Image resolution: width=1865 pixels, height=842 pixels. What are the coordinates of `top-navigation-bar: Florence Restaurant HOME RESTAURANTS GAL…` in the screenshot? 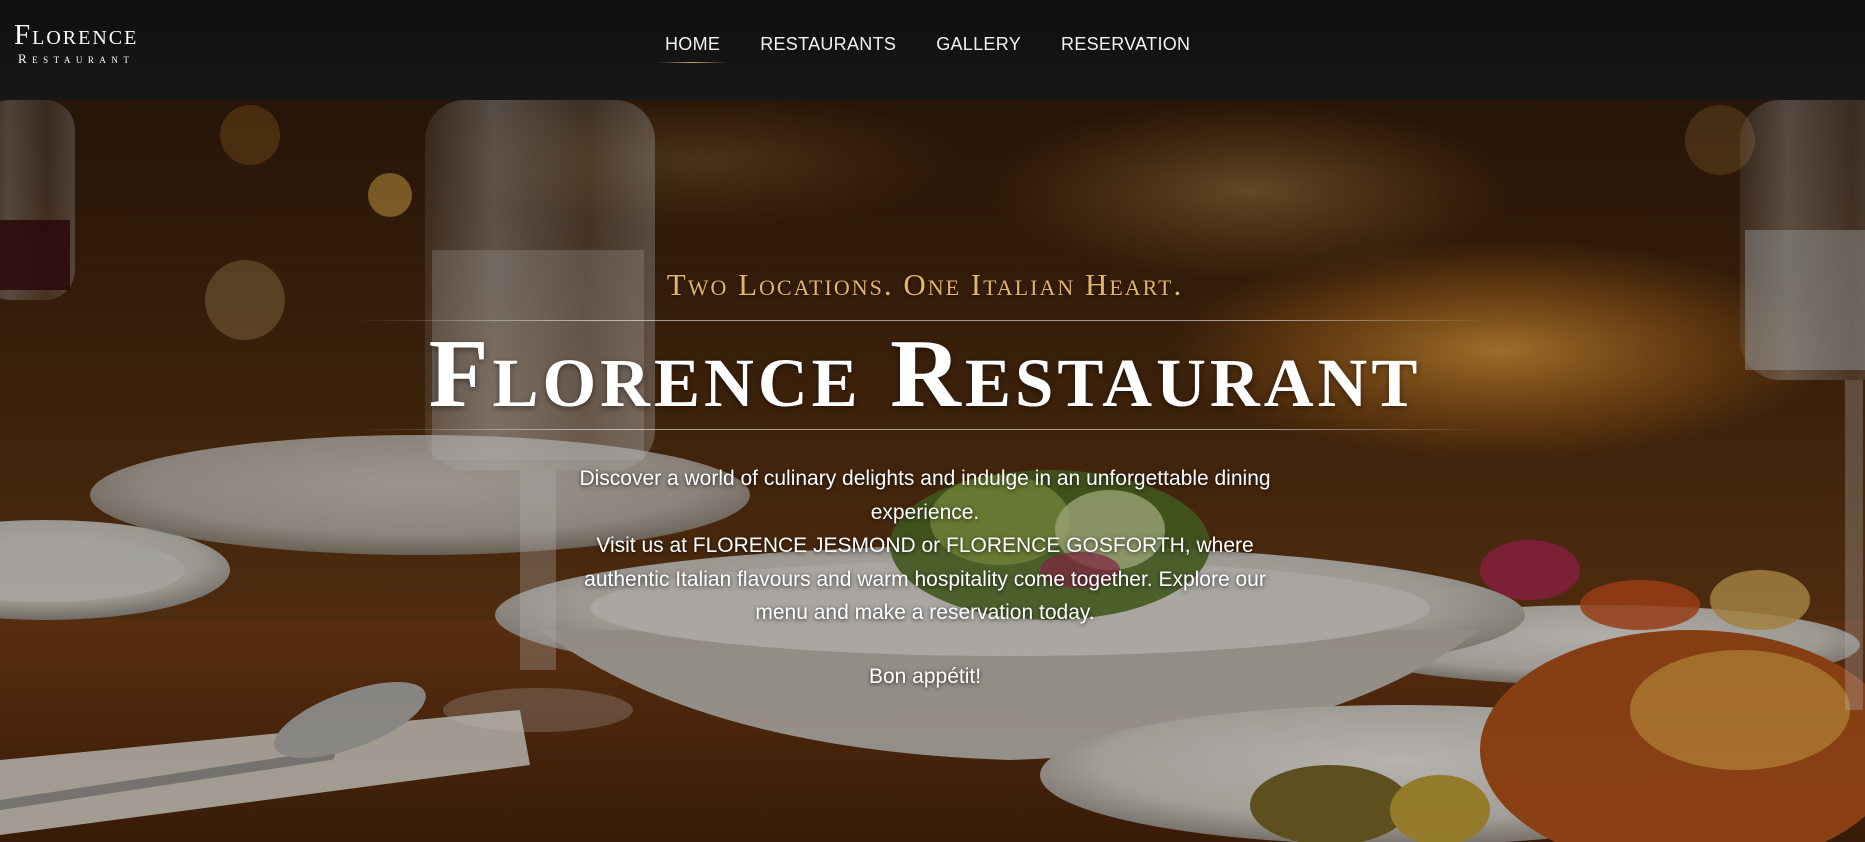 It's located at (932, 50).